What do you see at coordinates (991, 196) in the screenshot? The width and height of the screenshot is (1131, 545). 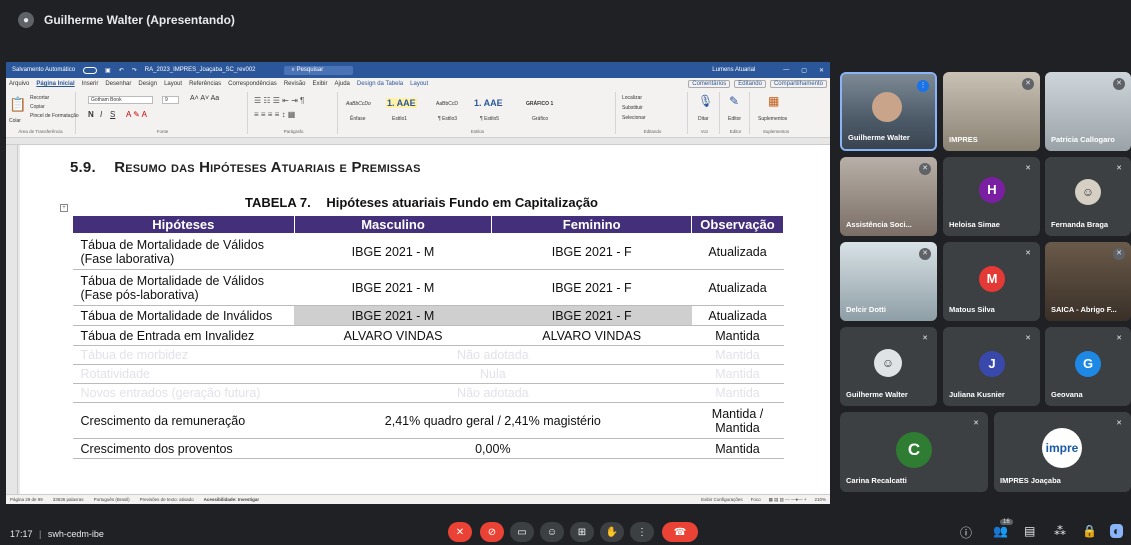 I see `participant-tile: H ✕ Heloisa Simae` at bounding box center [991, 196].